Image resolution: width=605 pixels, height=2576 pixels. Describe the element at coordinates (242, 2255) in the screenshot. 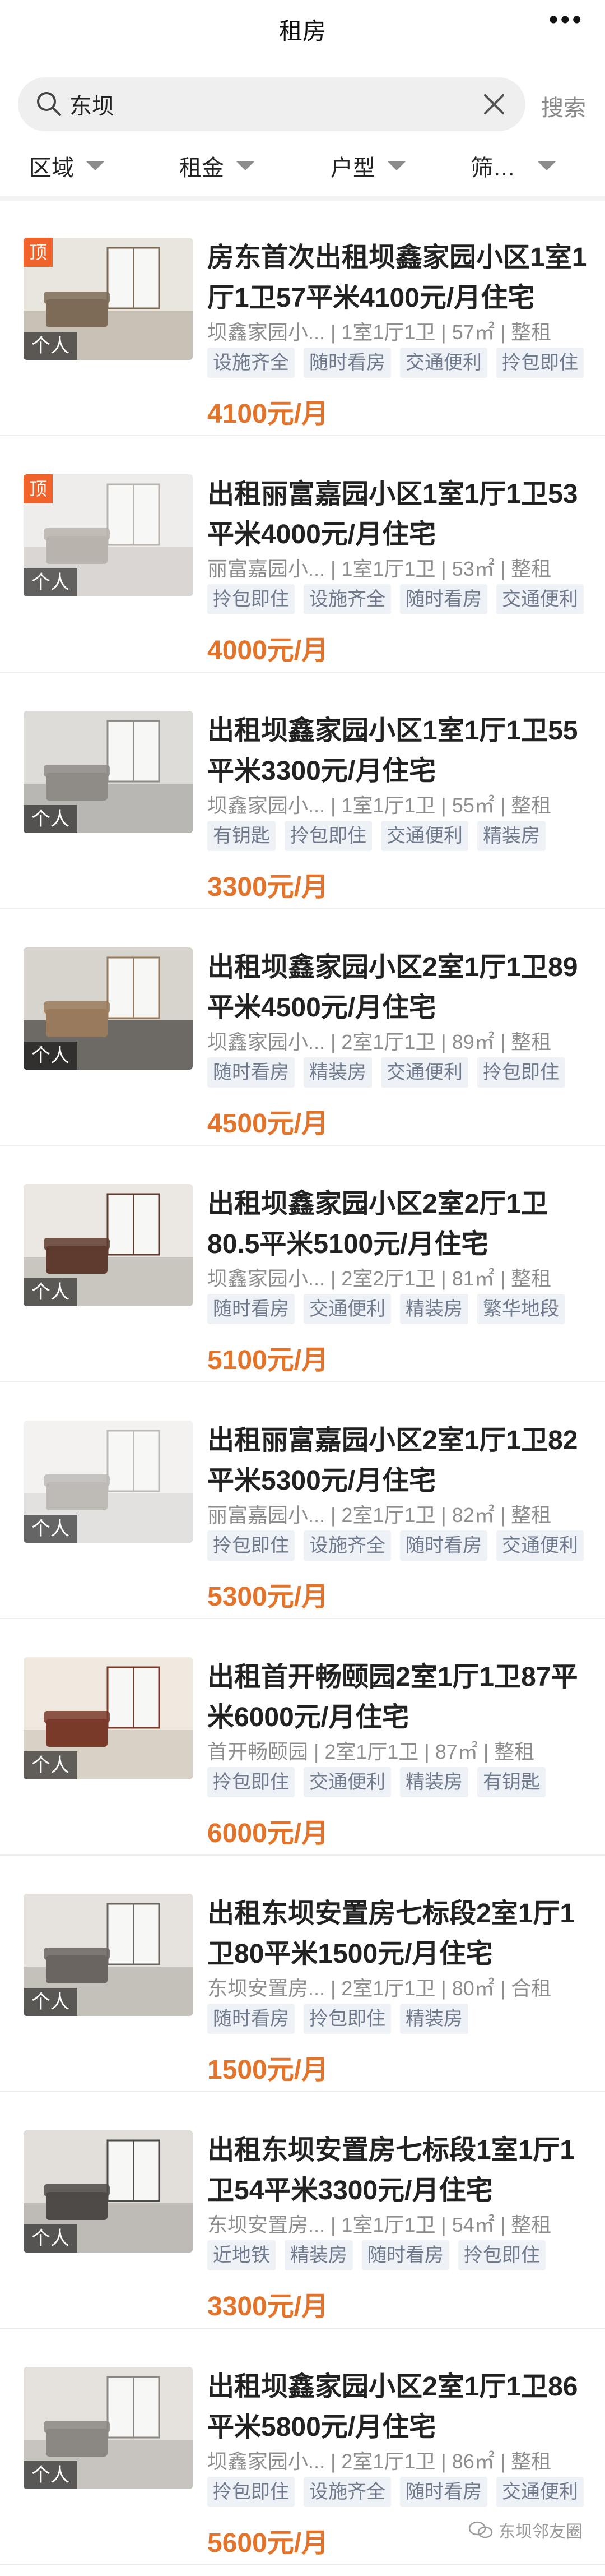

I see `feature-tag: 近地铁` at that location.